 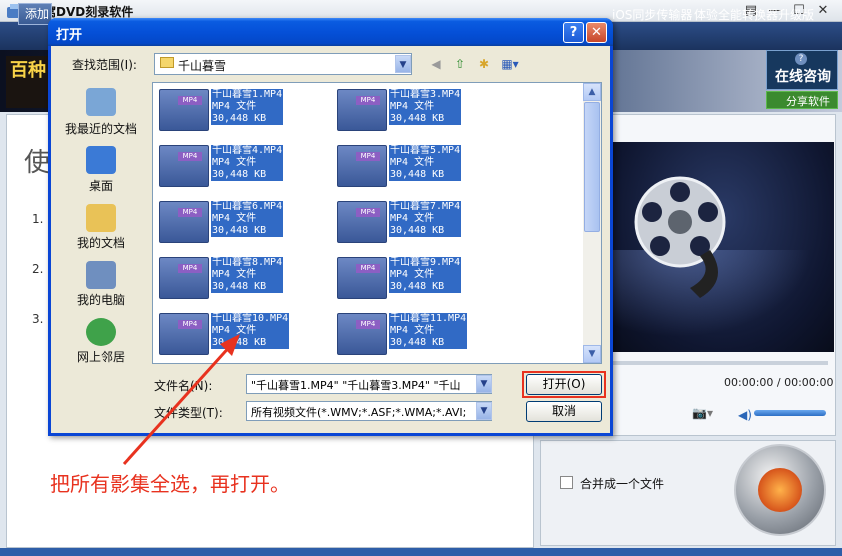 I want to click on film-reel-icon, so click(x=680, y=237).